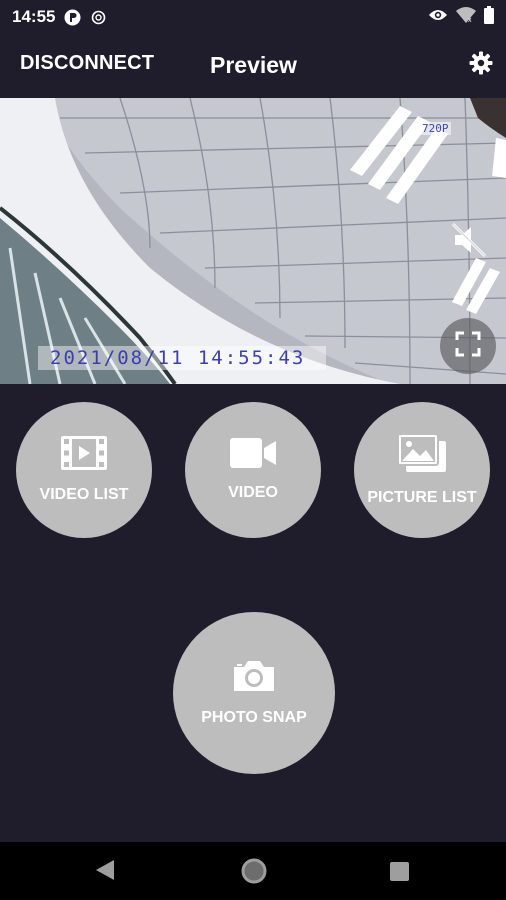 The width and height of the screenshot is (506, 900). Describe the element at coordinates (422, 497) in the screenshot. I see `picture-list-label: PICTURE LIST` at that location.